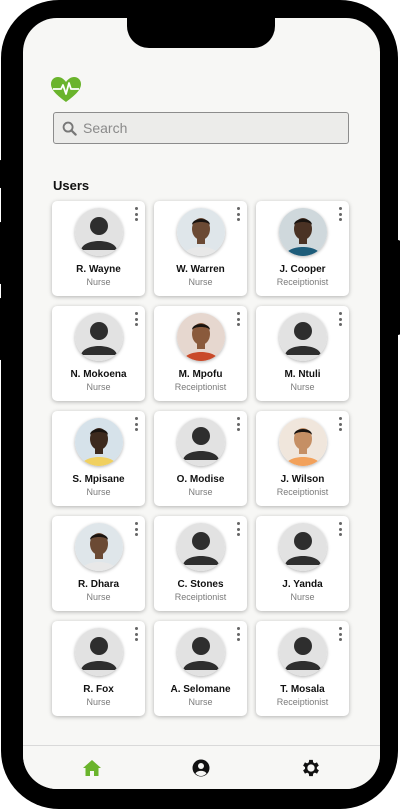 This screenshot has width=400, height=809. I want to click on user-card: A. Selomane Nurse, so click(200, 668).